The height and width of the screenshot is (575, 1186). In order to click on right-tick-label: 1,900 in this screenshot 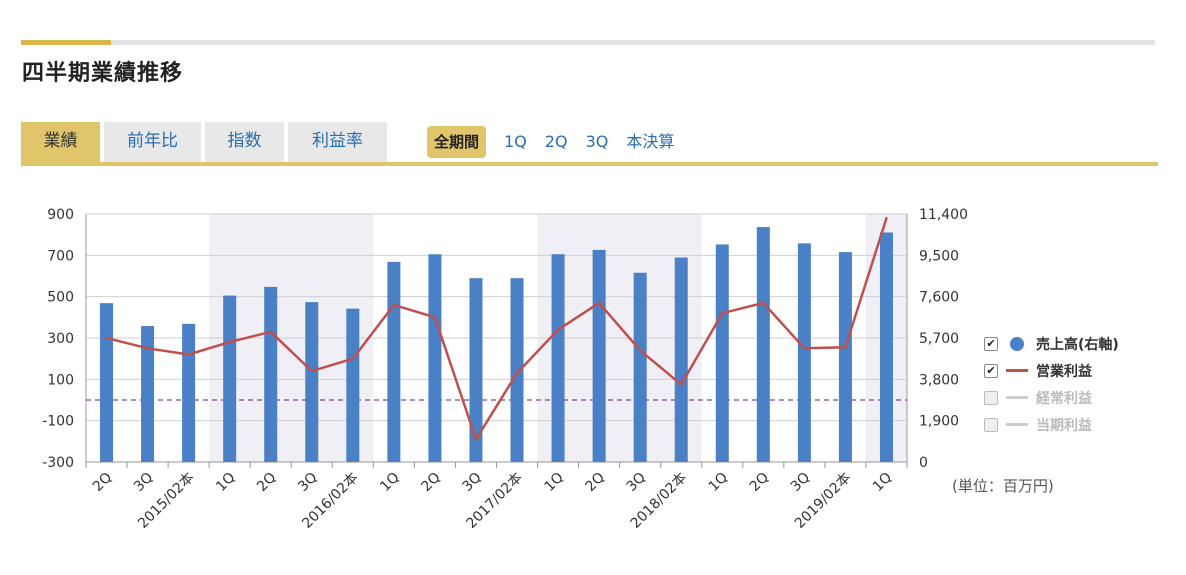, I will do `click(939, 422)`.